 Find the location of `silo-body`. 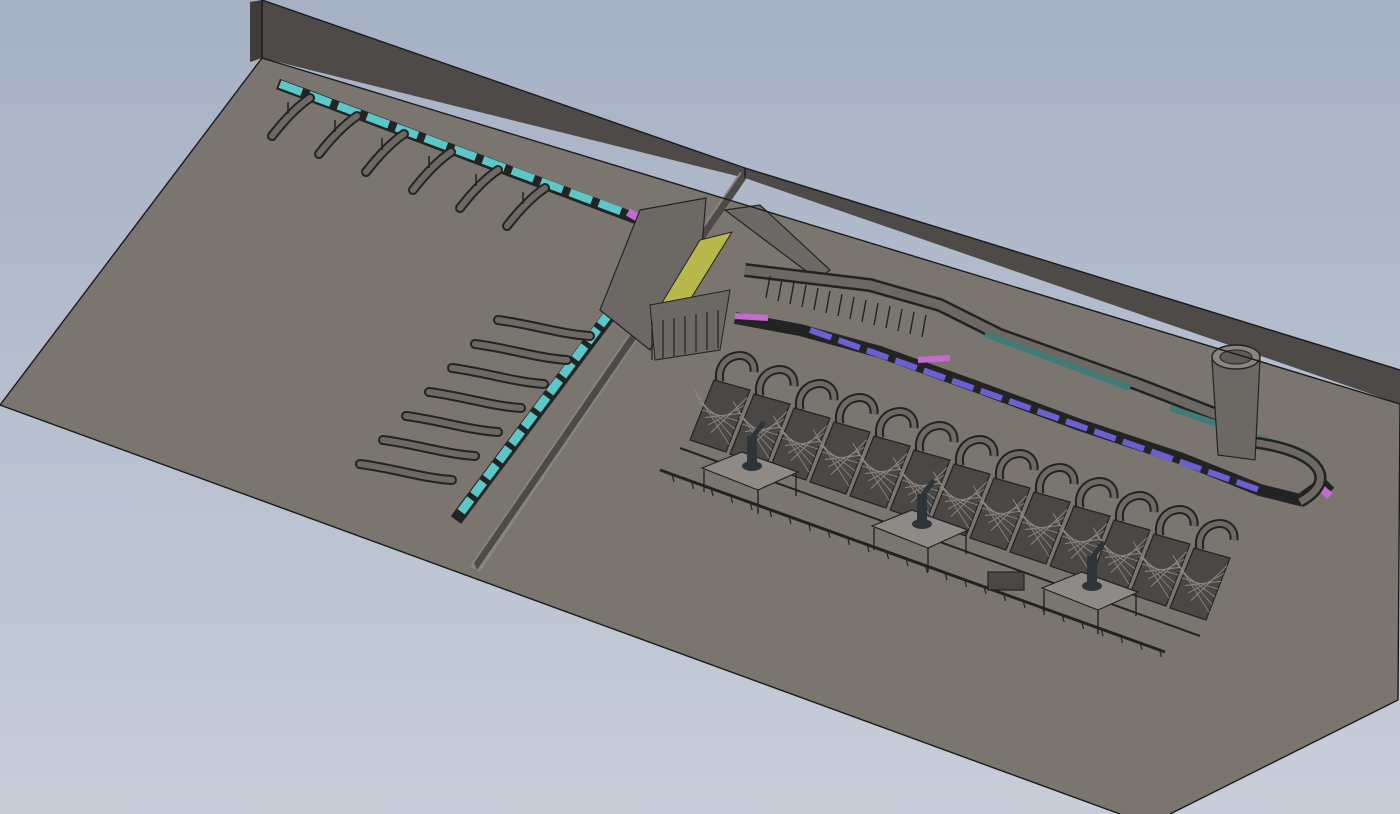

silo-body is located at coordinates (1236, 410).